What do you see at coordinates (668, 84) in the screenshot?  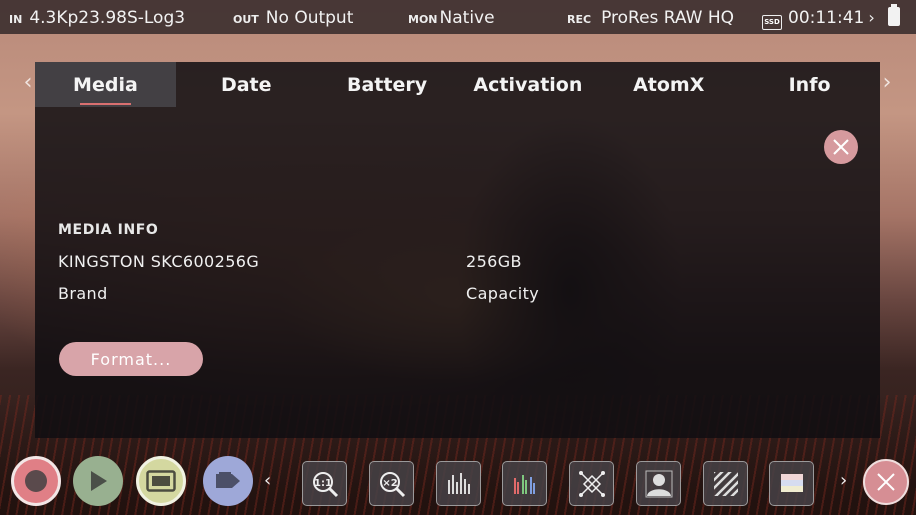 I see `tab-atomx: AtomX` at bounding box center [668, 84].